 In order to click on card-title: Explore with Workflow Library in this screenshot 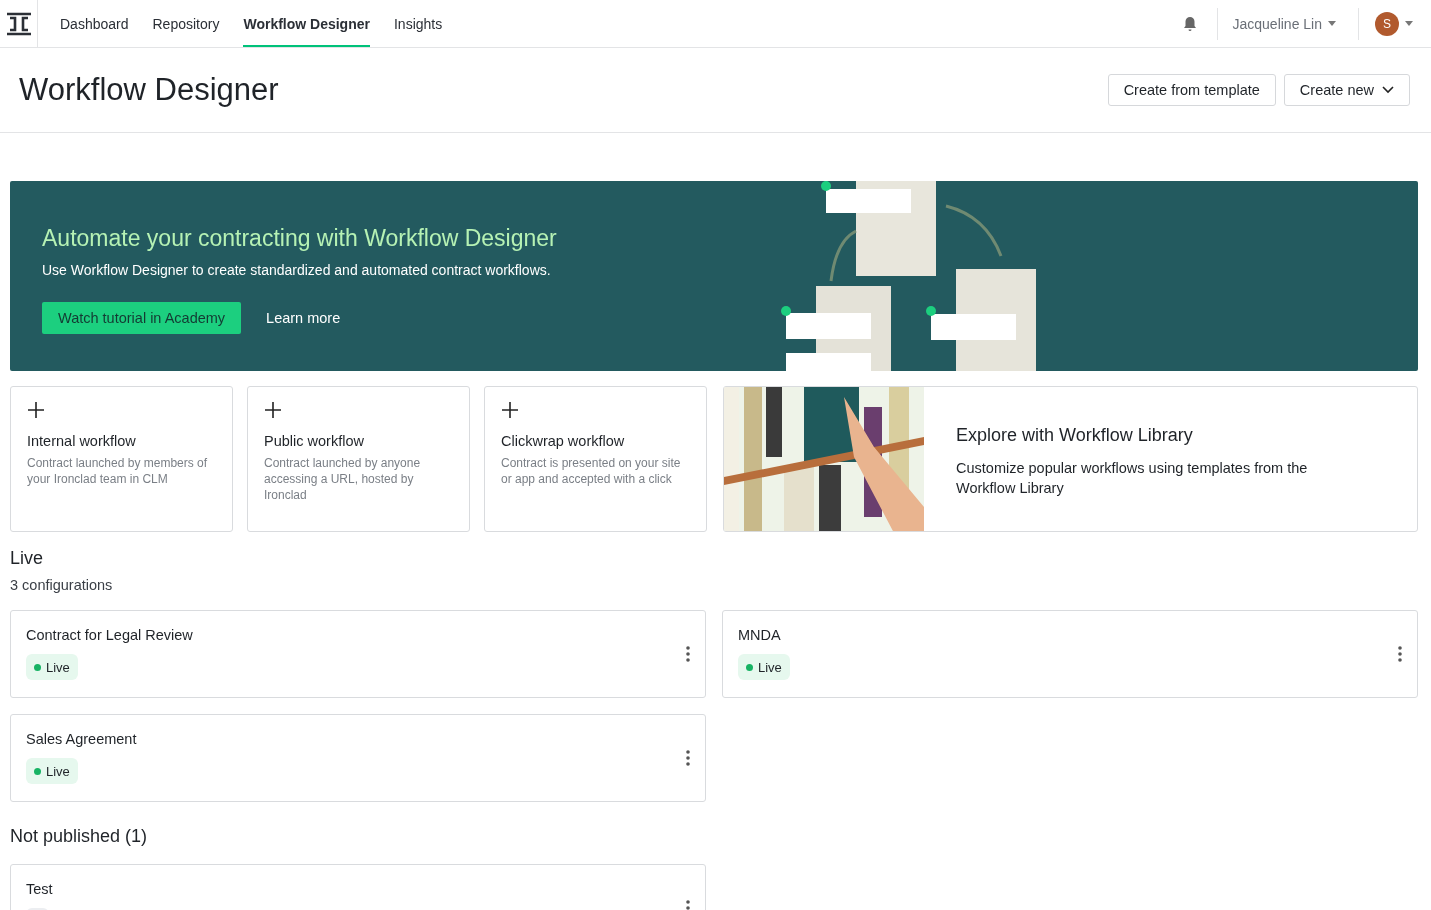, I will do `click(1075, 435)`.